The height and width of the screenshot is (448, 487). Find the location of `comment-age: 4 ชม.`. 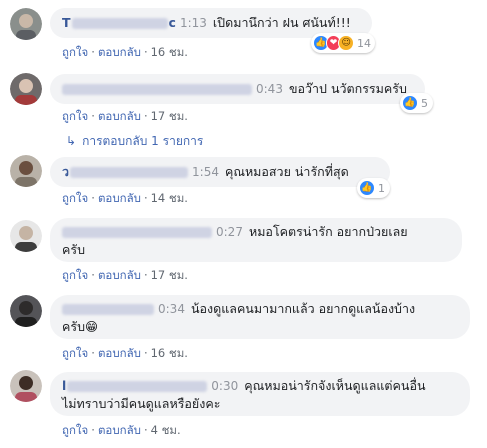

comment-age: 4 ชม. is located at coordinates (166, 430).